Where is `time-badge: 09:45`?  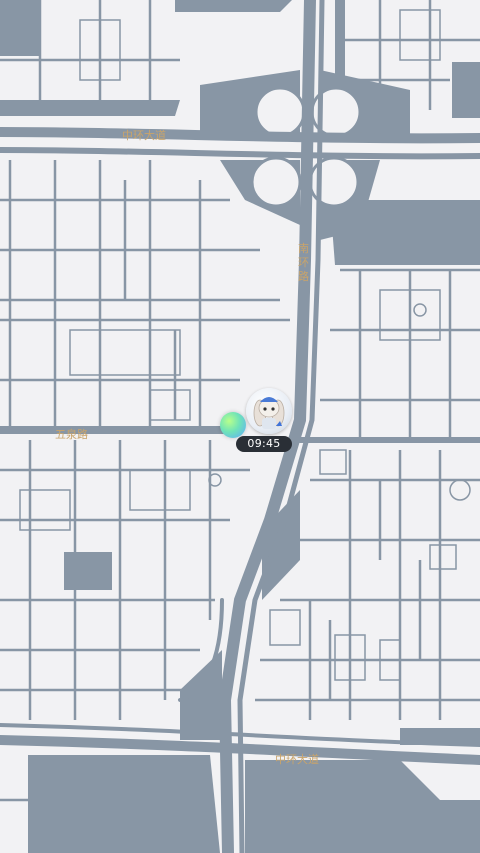
time-badge: 09:45 is located at coordinates (264, 444).